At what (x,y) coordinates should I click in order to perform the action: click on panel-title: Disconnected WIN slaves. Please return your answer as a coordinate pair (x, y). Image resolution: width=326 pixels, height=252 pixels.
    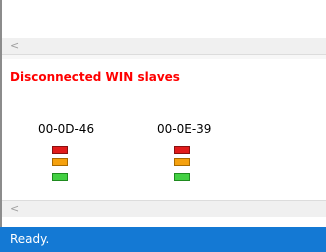
    Looking at the image, I should click on (95, 77).